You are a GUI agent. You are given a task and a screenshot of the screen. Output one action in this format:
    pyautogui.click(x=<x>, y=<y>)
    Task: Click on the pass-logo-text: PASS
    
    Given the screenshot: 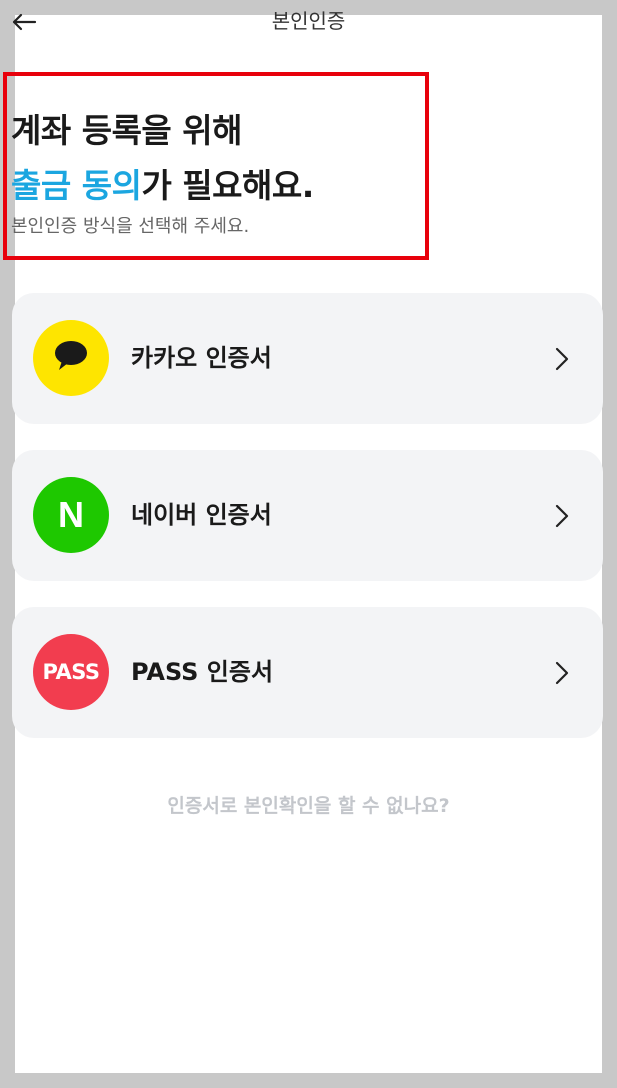 What is the action you would take?
    pyautogui.click(x=71, y=672)
    